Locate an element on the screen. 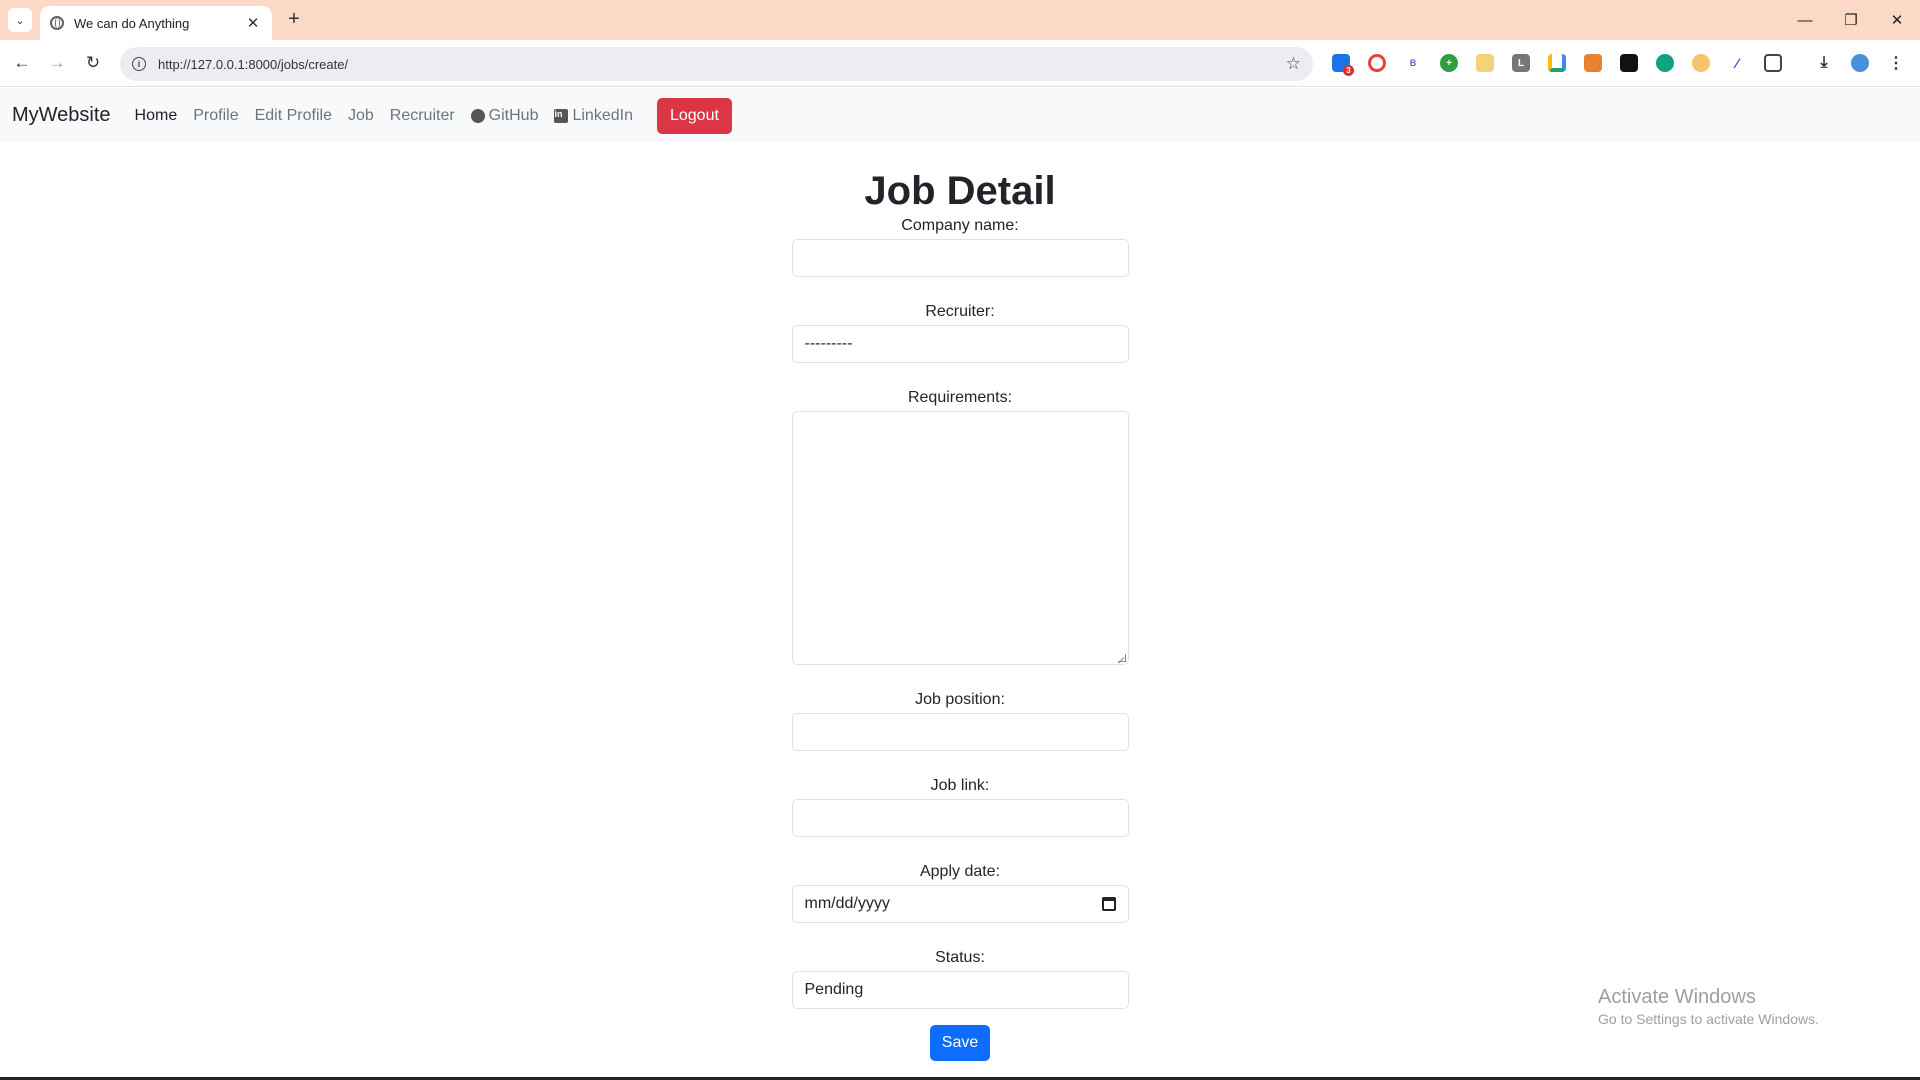 The width and height of the screenshot is (1920, 1080). extension-icon-6: L is located at coordinates (1521, 63).